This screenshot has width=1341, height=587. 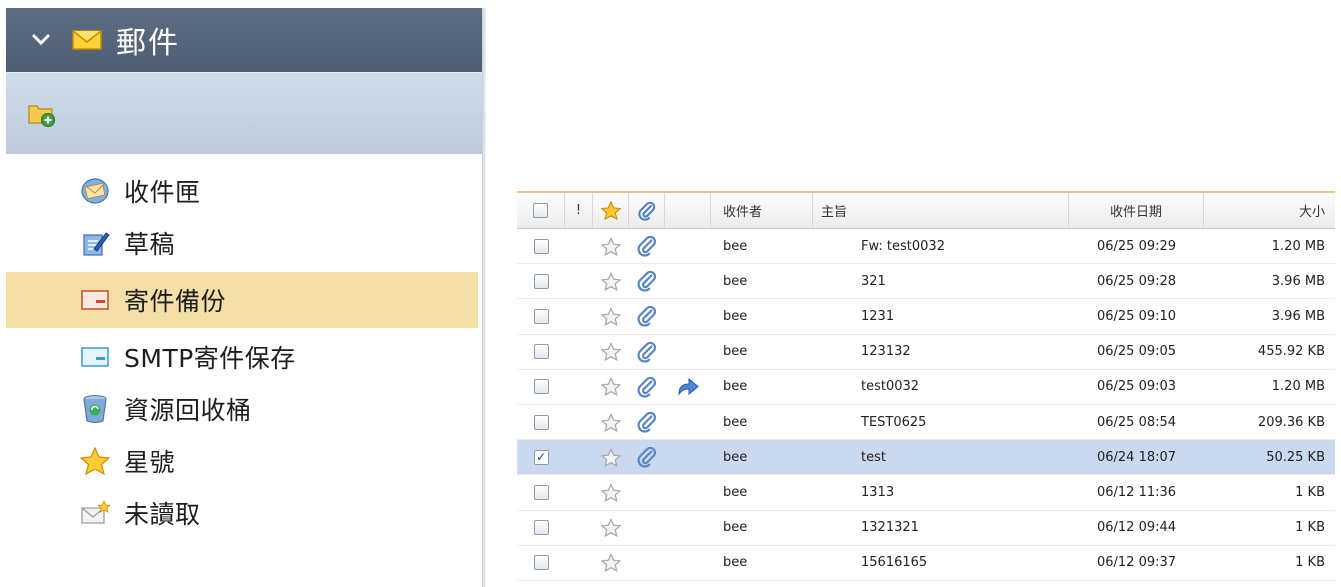 What do you see at coordinates (1136, 210) in the screenshot?
I see `column-date: 收件日期` at bounding box center [1136, 210].